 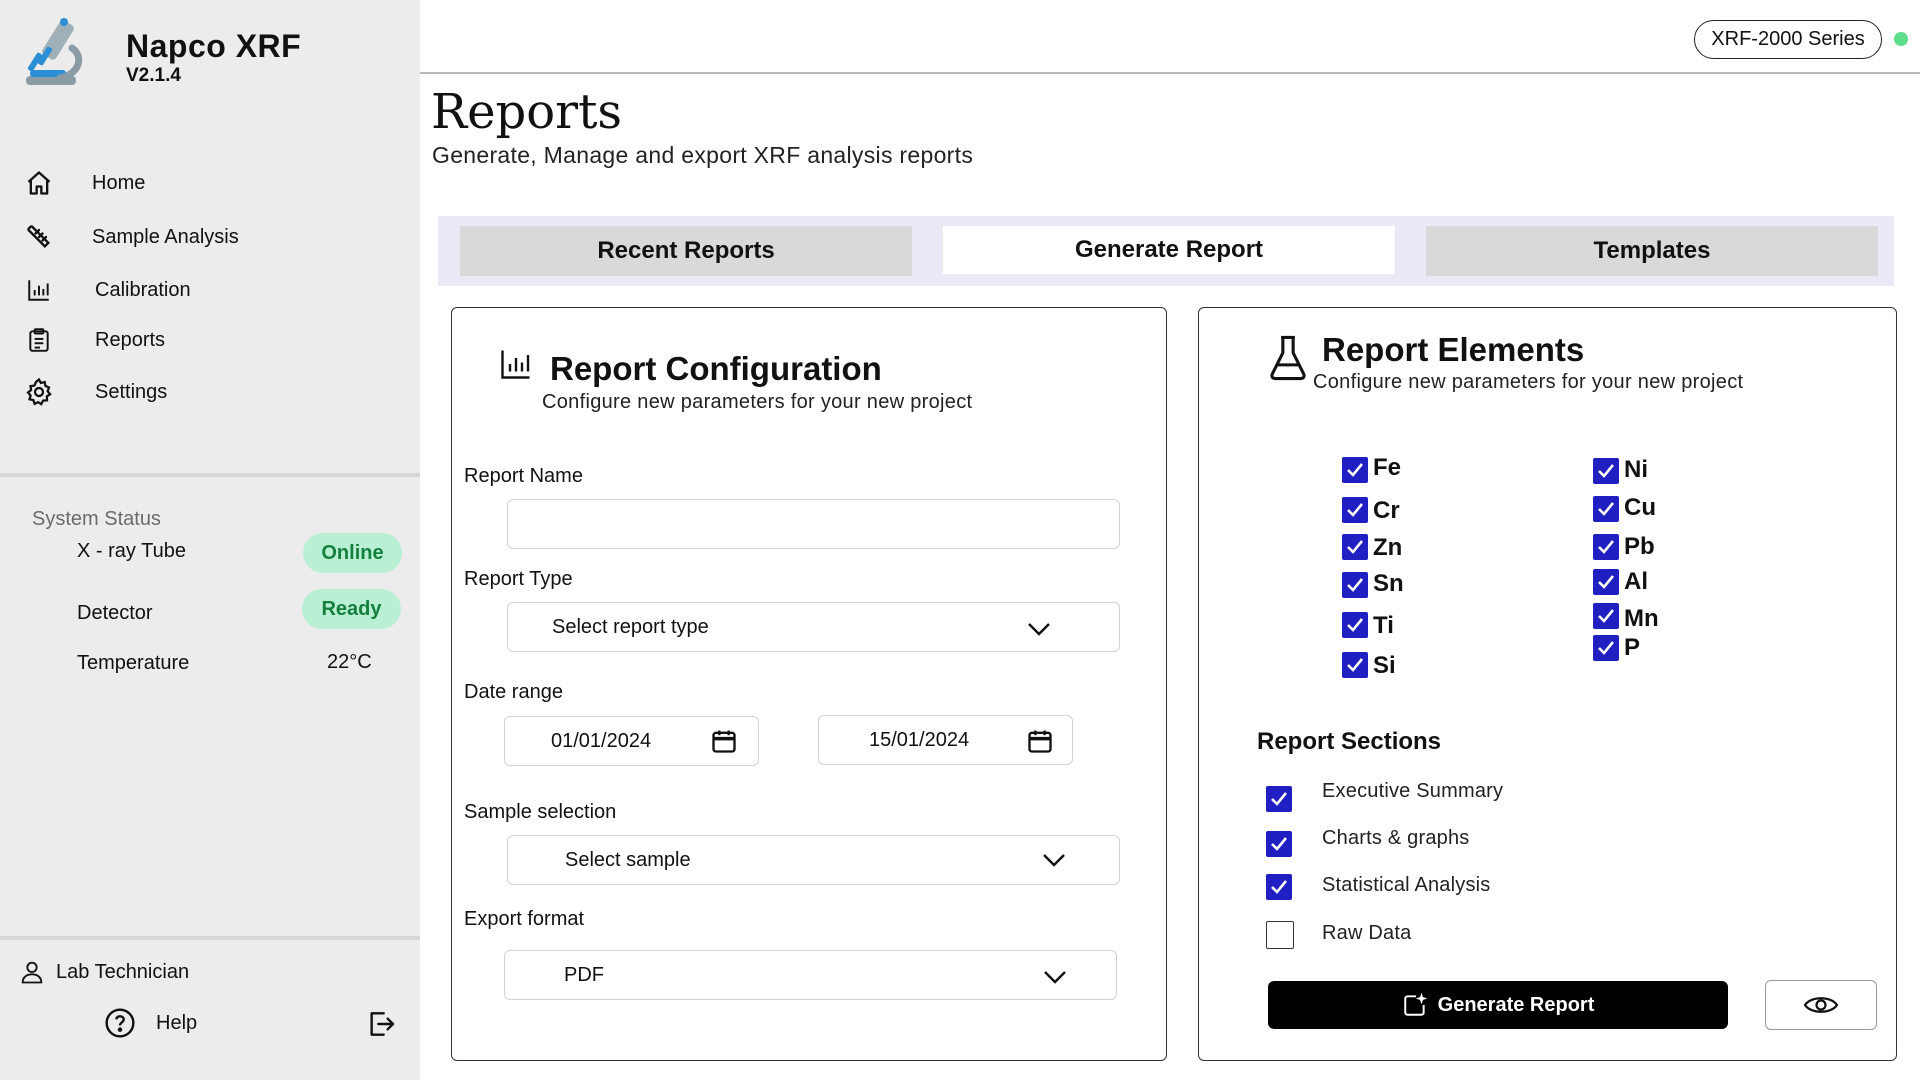 I want to click on sidebar-footer-divider, so click(x=210, y=938).